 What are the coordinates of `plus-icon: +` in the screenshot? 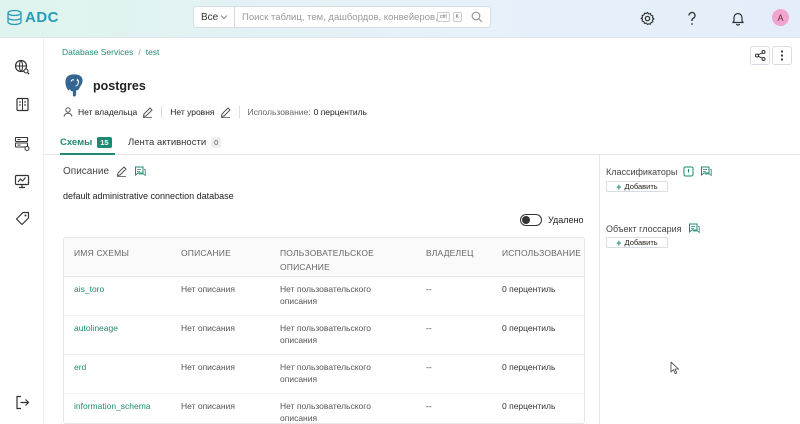 It's located at (619, 186).